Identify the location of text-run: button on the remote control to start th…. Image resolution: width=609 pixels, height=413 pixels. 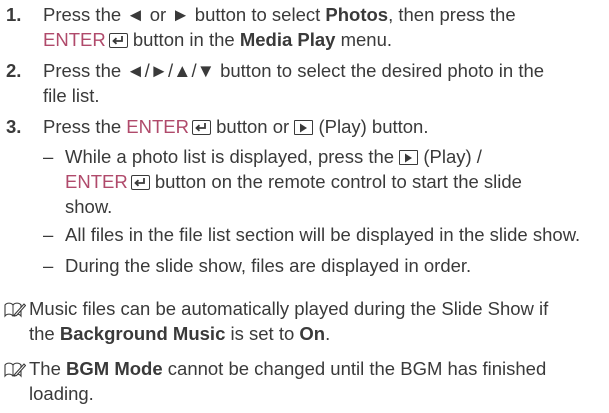
(335, 181).